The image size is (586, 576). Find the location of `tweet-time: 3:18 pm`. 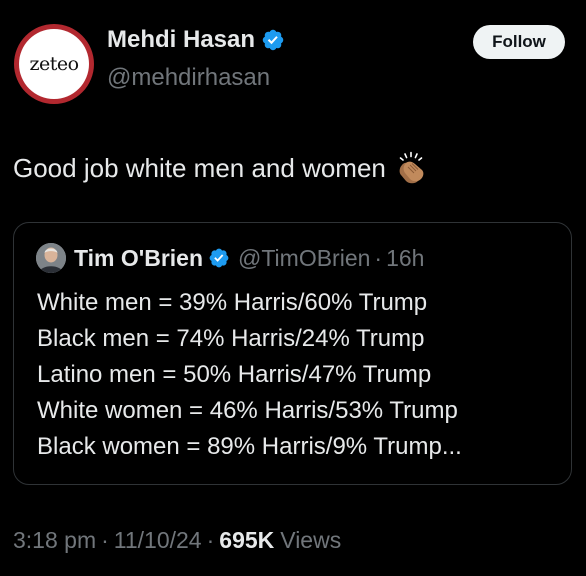

tweet-time: 3:18 pm is located at coordinates (54, 540).